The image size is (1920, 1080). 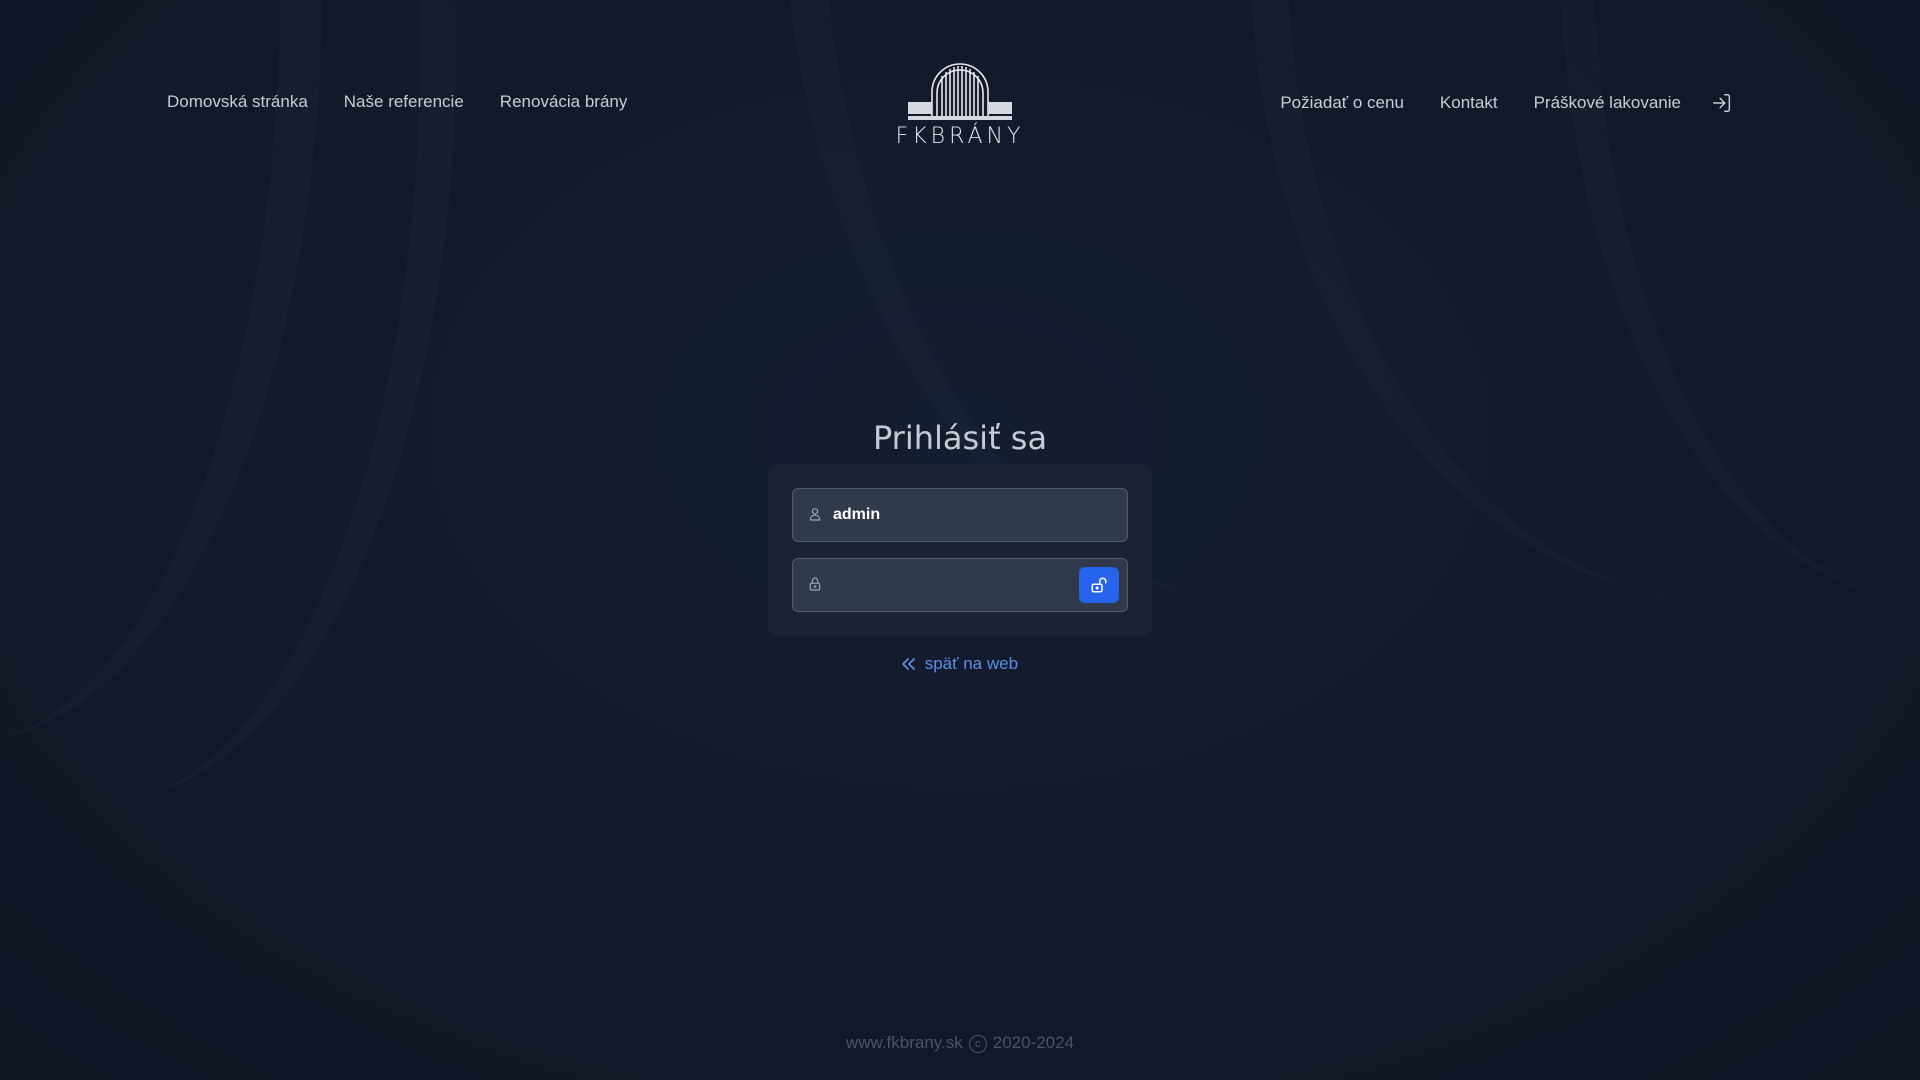 I want to click on gate-logo-icon, so click(x=960, y=91).